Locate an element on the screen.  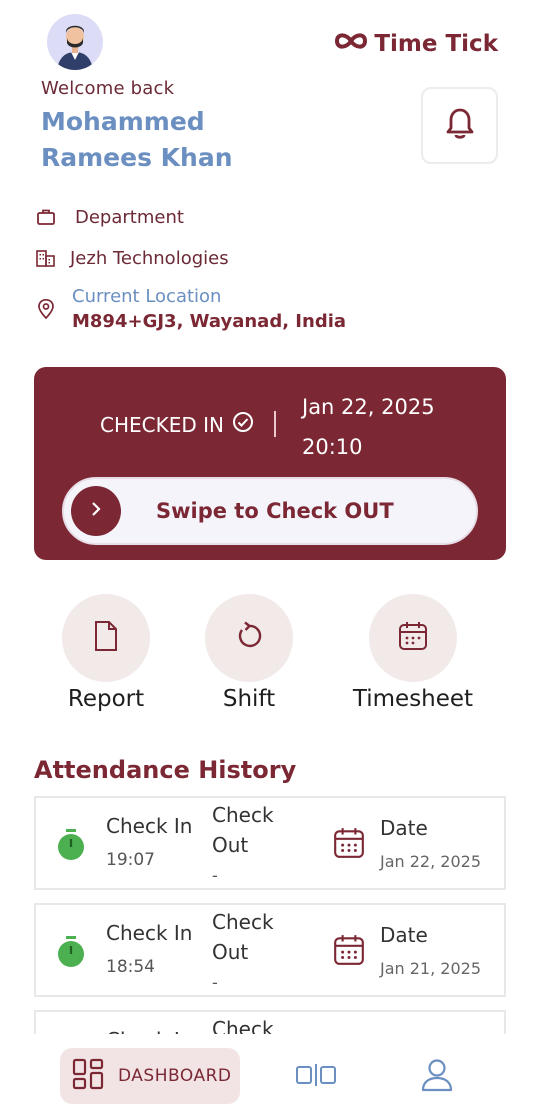
bottom-nav: DASHBOARD is located at coordinates (270, 1075).